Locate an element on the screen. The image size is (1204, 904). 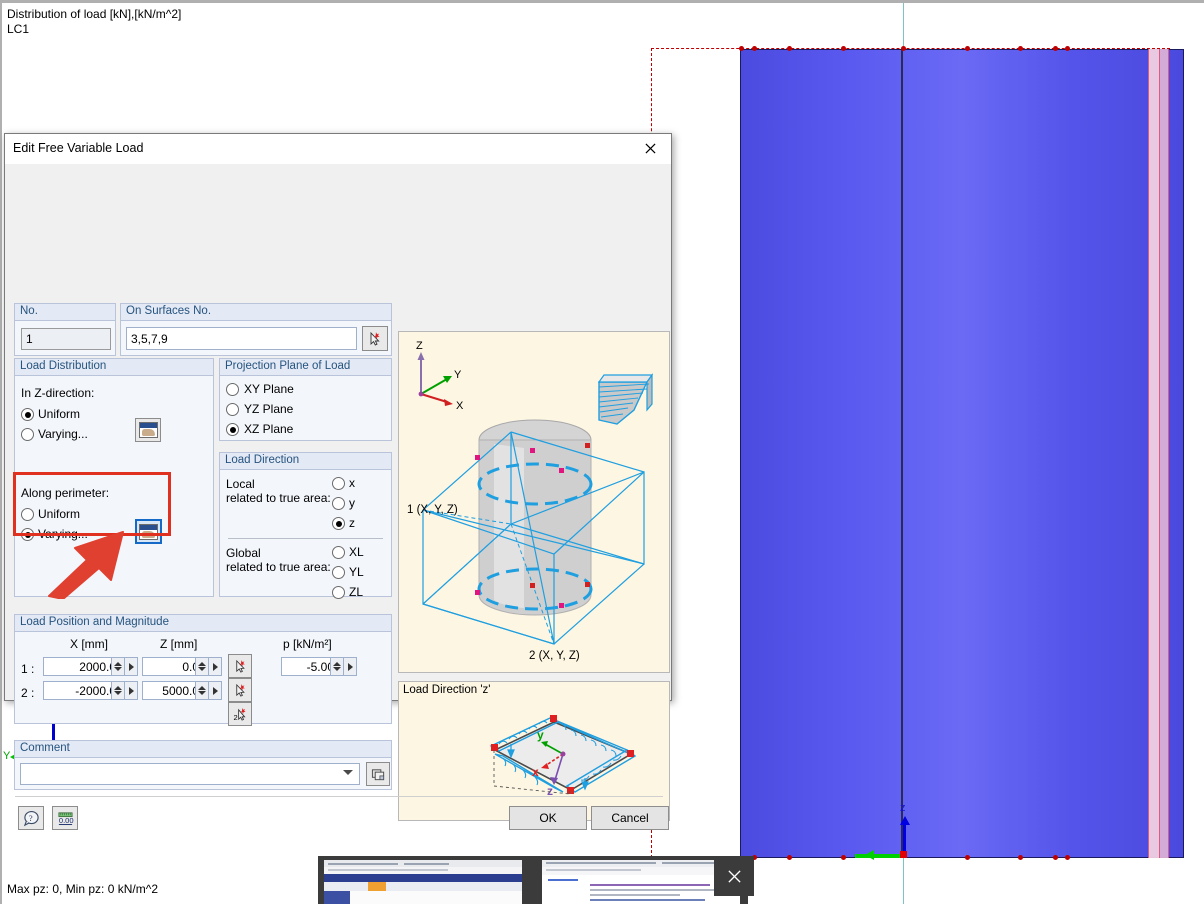
svg-text: Y is located at coordinates (458, 375).